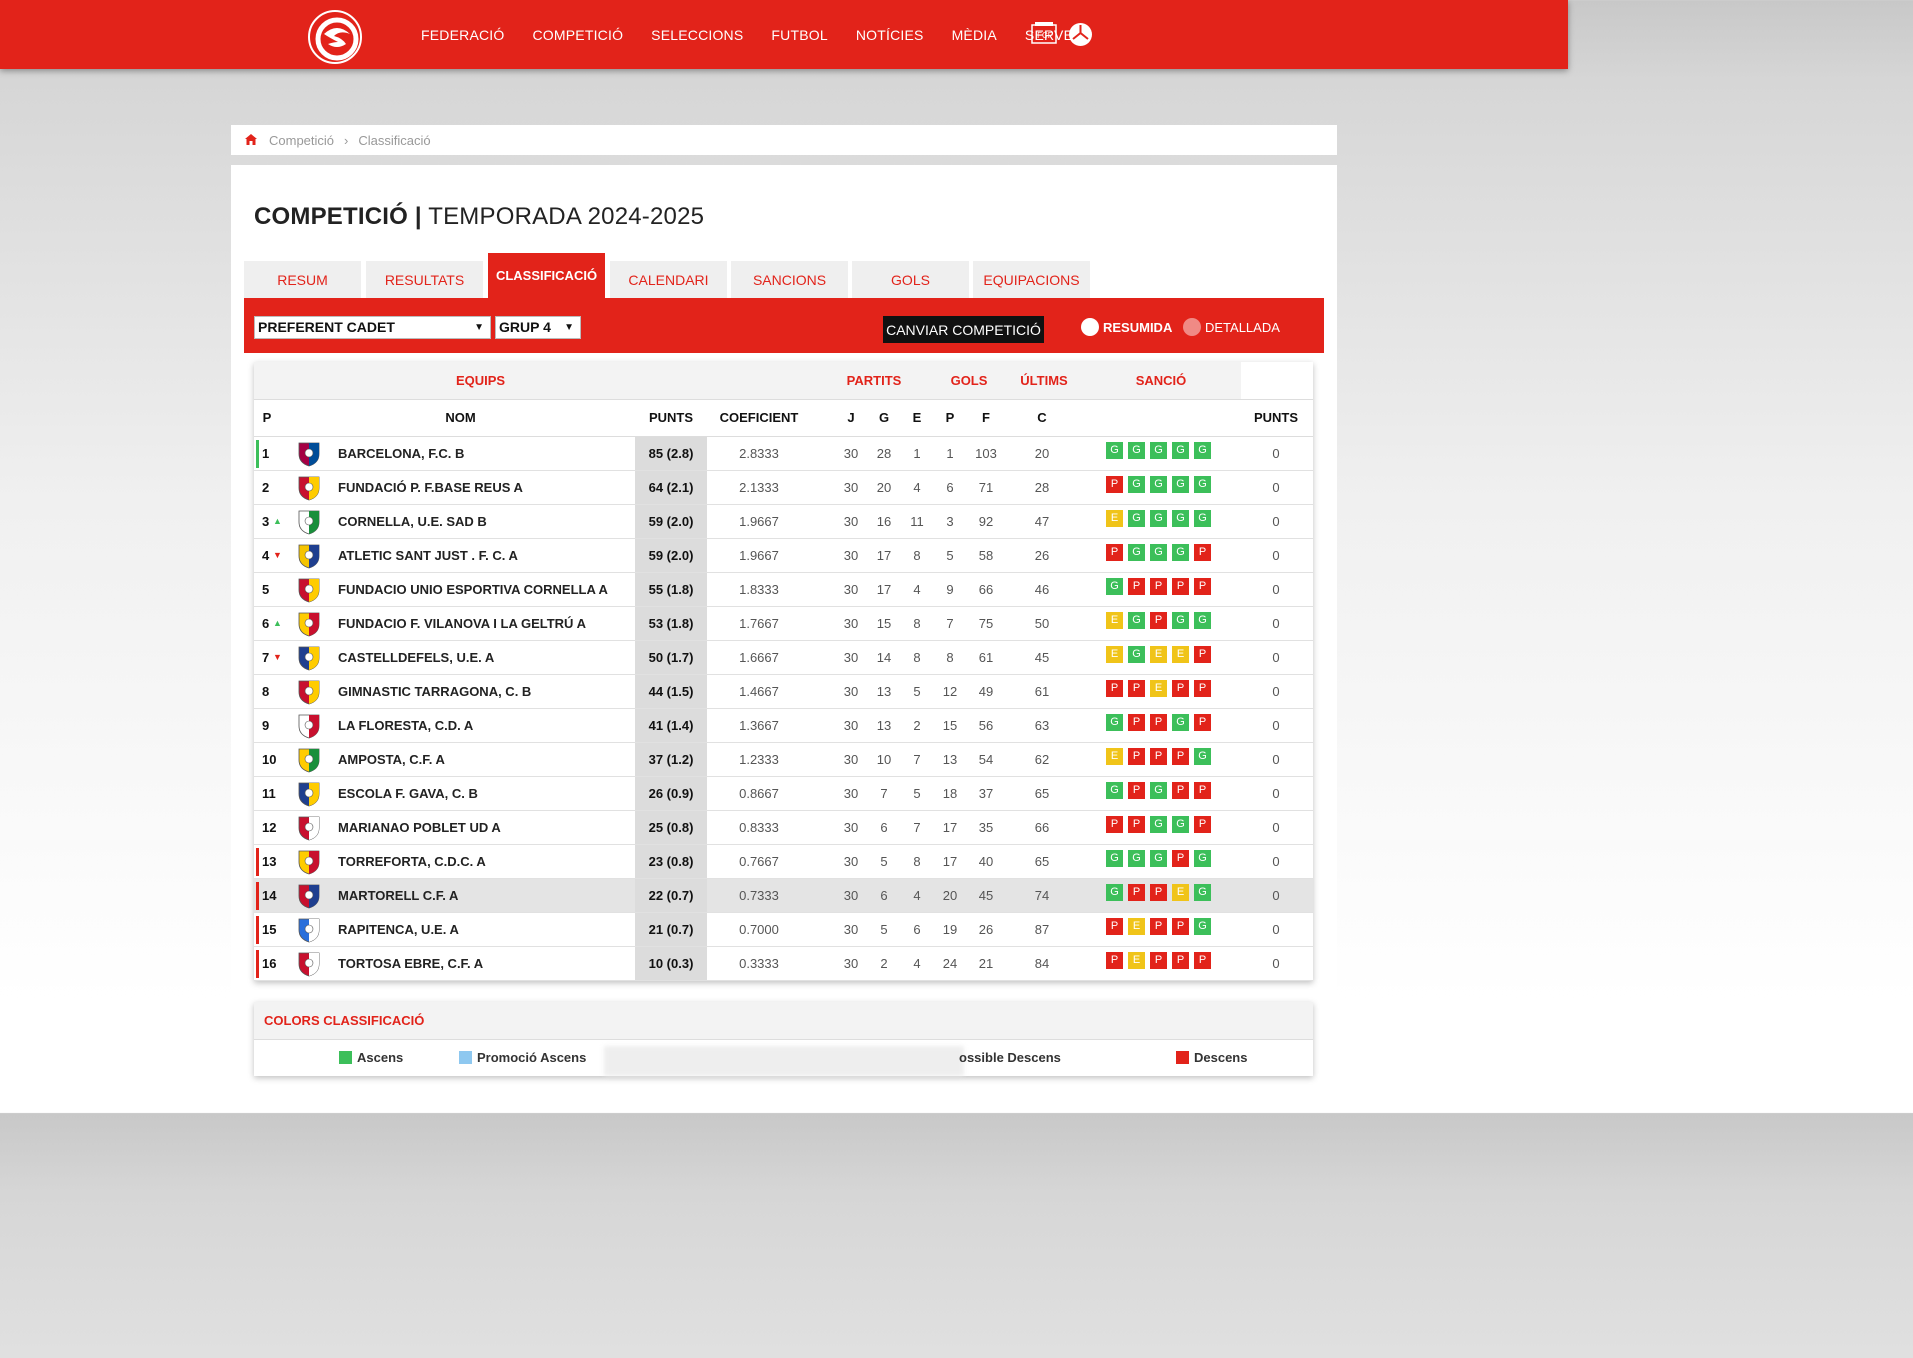  Describe the element at coordinates (986, 827) in the screenshot. I see `goals-for-cell: 35` at that location.